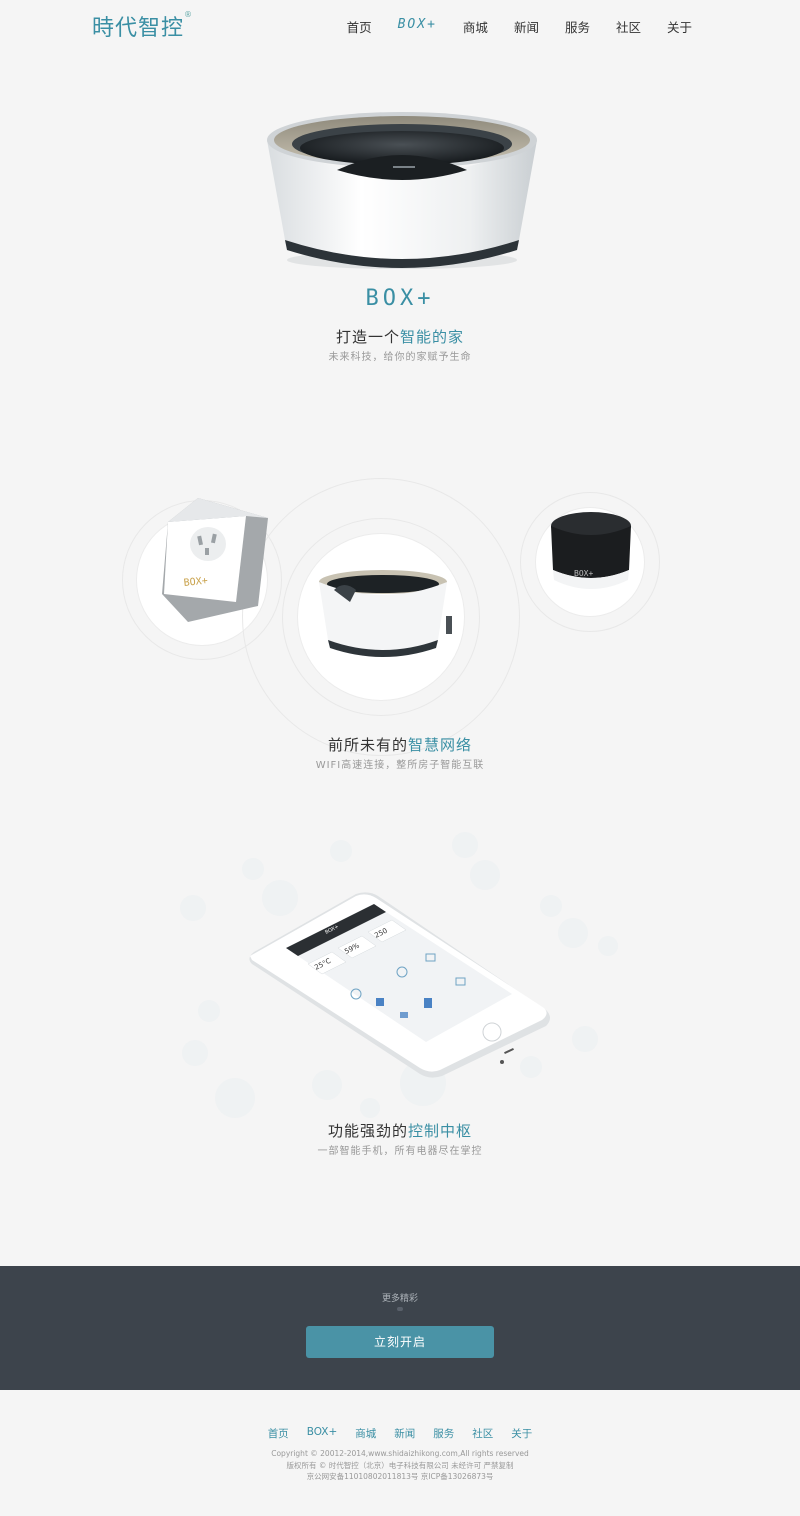  I want to click on registered-mark: ®, so click(189, 14).